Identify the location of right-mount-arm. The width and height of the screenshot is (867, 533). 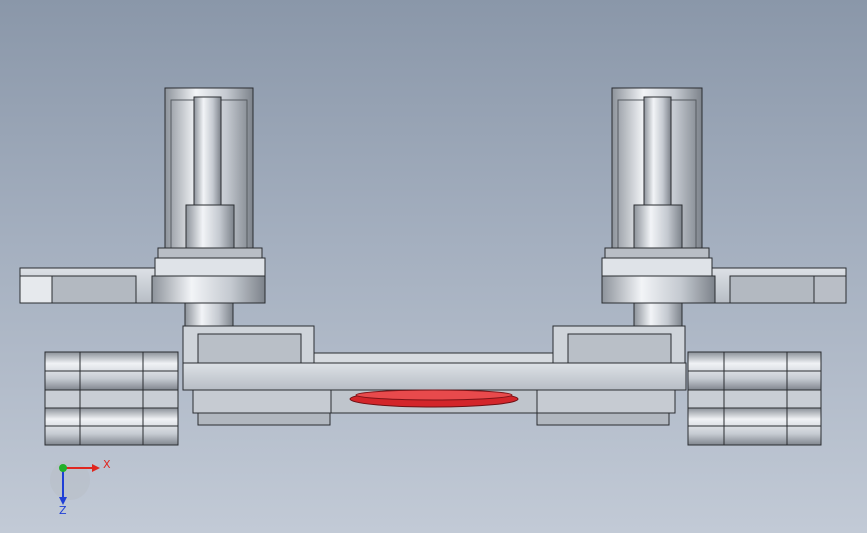
(724, 293).